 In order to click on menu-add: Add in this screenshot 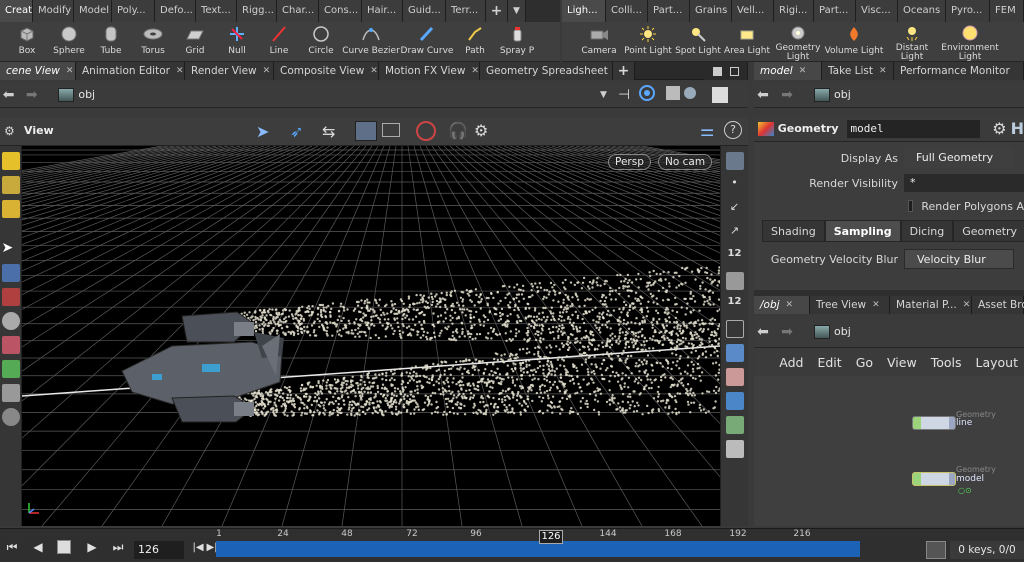, I will do `click(791, 362)`.